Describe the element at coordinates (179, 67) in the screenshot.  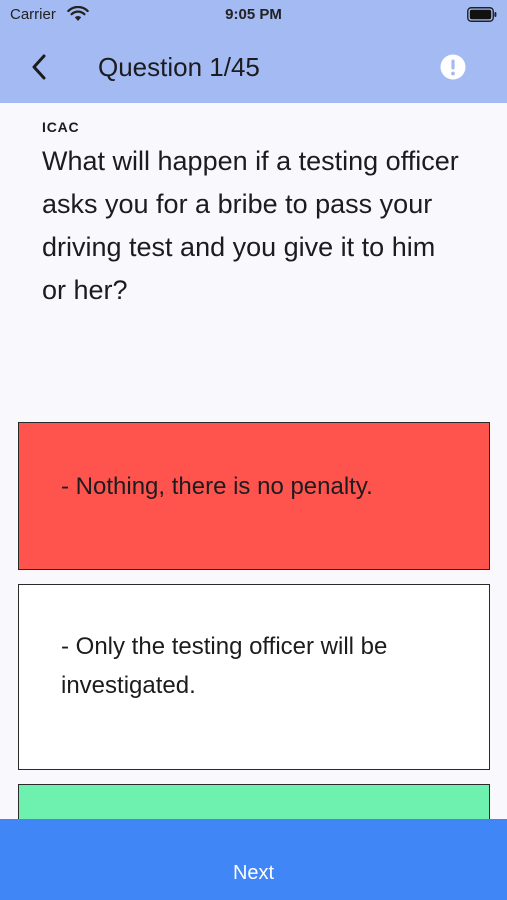
I see `question-counter-title: Question 1/45` at that location.